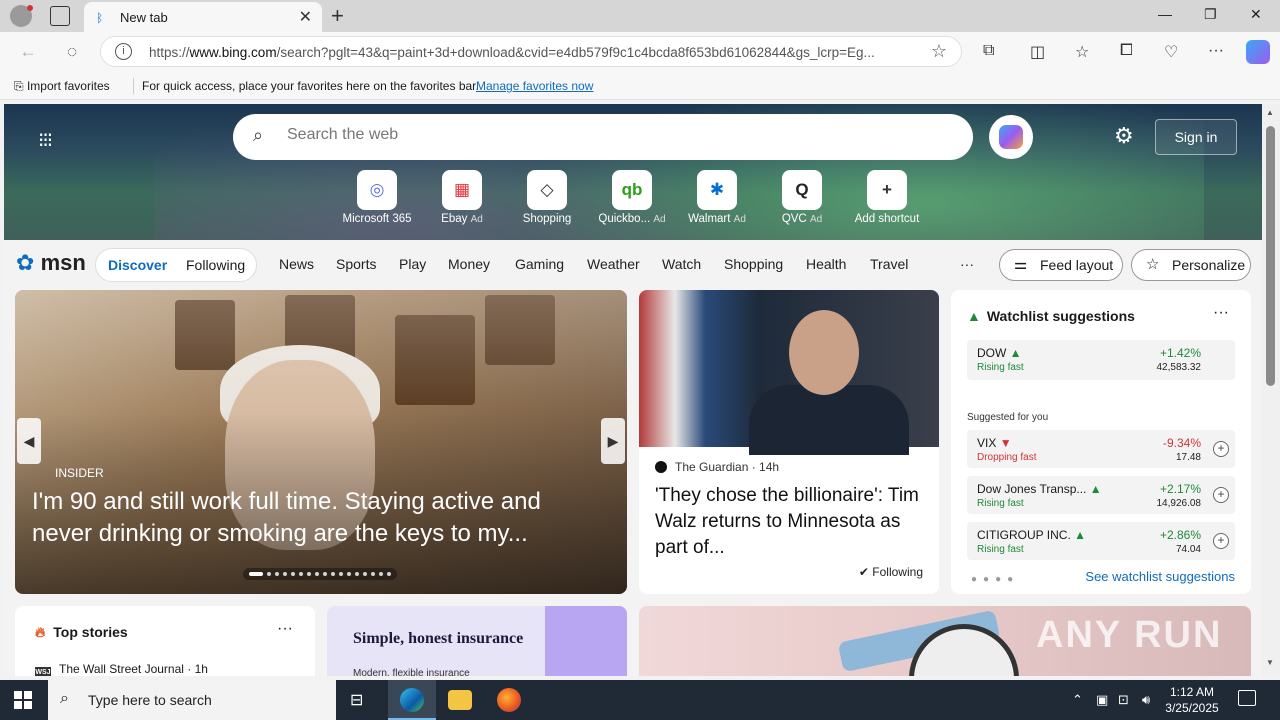 This screenshot has height=720, width=1280. I want to click on app-launcher-icon: ⁝⁝⁝, so click(45, 140).